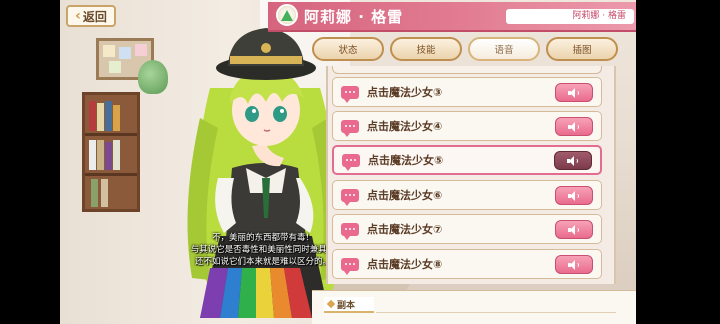 This screenshot has height=324, width=720. What do you see at coordinates (346, 305) in the screenshot?
I see `section-title: 副本` at bounding box center [346, 305].